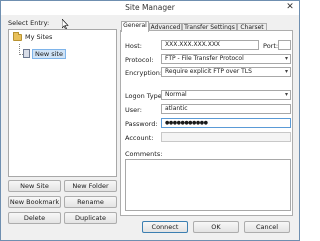 The width and height of the screenshot is (320, 241). Describe the element at coordinates (144, 73) in the screenshot. I see `encryption-label: Encryption:` at that location.